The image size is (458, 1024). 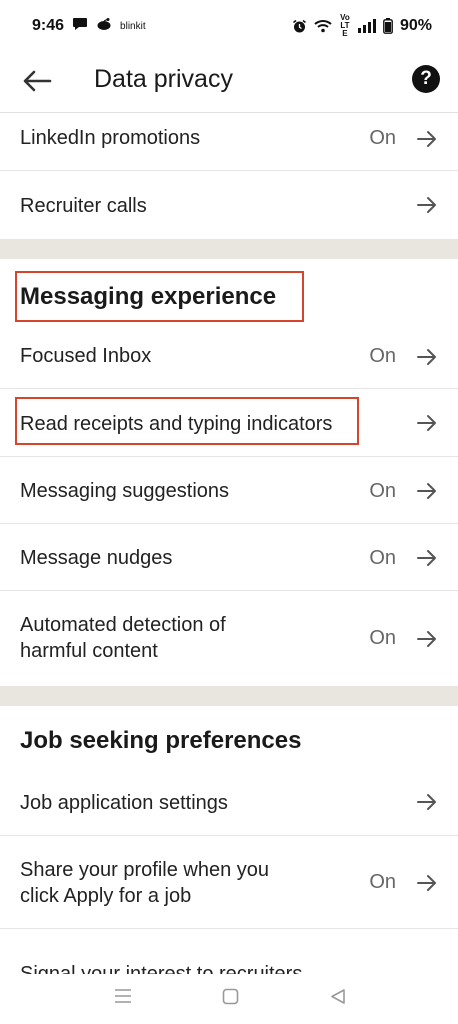 What do you see at coordinates (338, 996) in the screenshot?
I see `back-triangle-icon` at bounding box center [338, 996].